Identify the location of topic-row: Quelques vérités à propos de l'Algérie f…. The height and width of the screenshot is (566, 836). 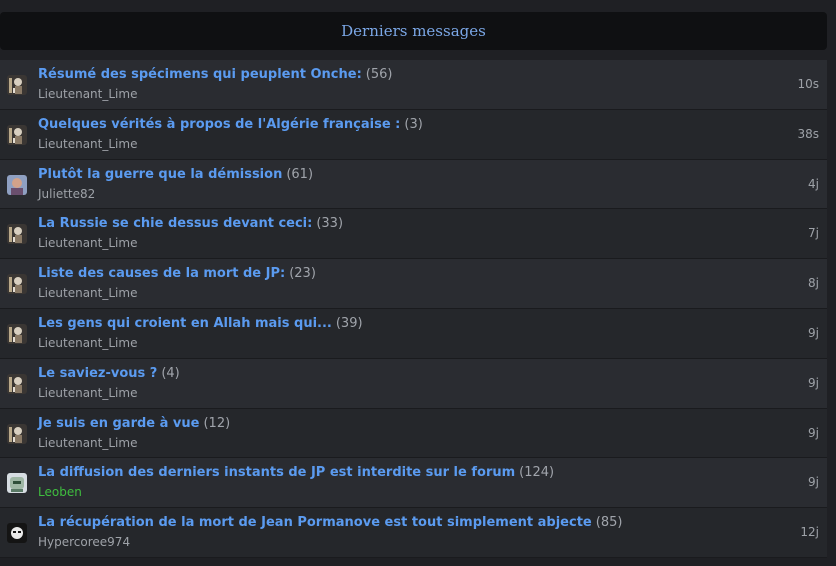
(413, 134).